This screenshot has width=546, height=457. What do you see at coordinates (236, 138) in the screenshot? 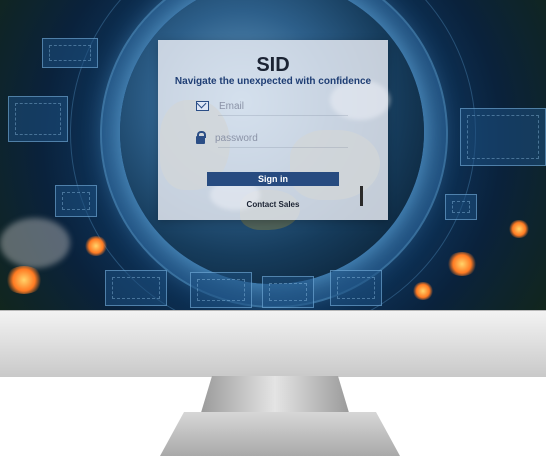
I see `password-placeholder: password` at bounding box center [236, 138].